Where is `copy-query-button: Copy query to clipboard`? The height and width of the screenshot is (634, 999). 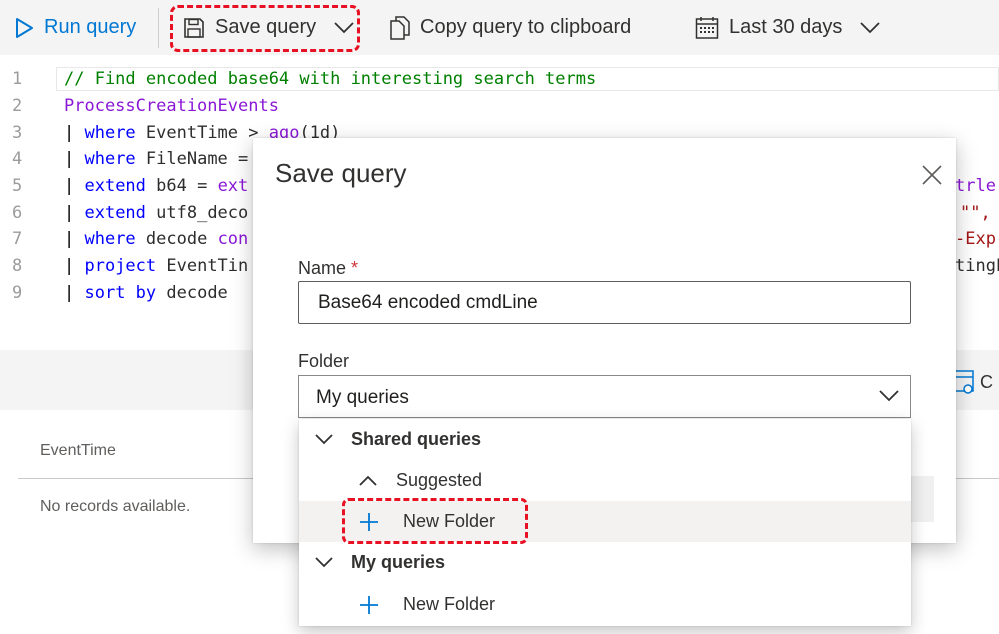
copy-query-button: Copy query to clipboard is located at coordinates (510, 27).